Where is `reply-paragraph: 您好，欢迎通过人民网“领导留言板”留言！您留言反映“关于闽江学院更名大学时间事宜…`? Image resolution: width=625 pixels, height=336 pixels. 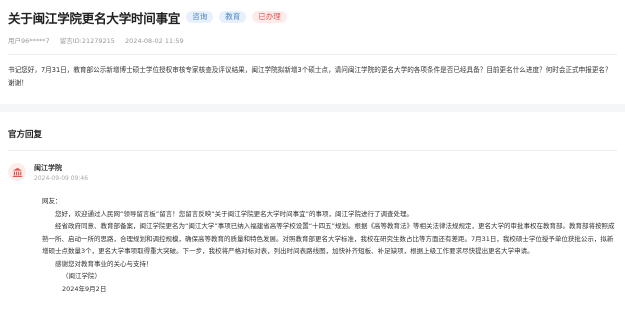
reply-paragraph: 您好，欢迎通过人民网“领导留言板”留言！您留言反映“关于闽江学院更名大学时间事宜… is located at coordinates (234, 213).